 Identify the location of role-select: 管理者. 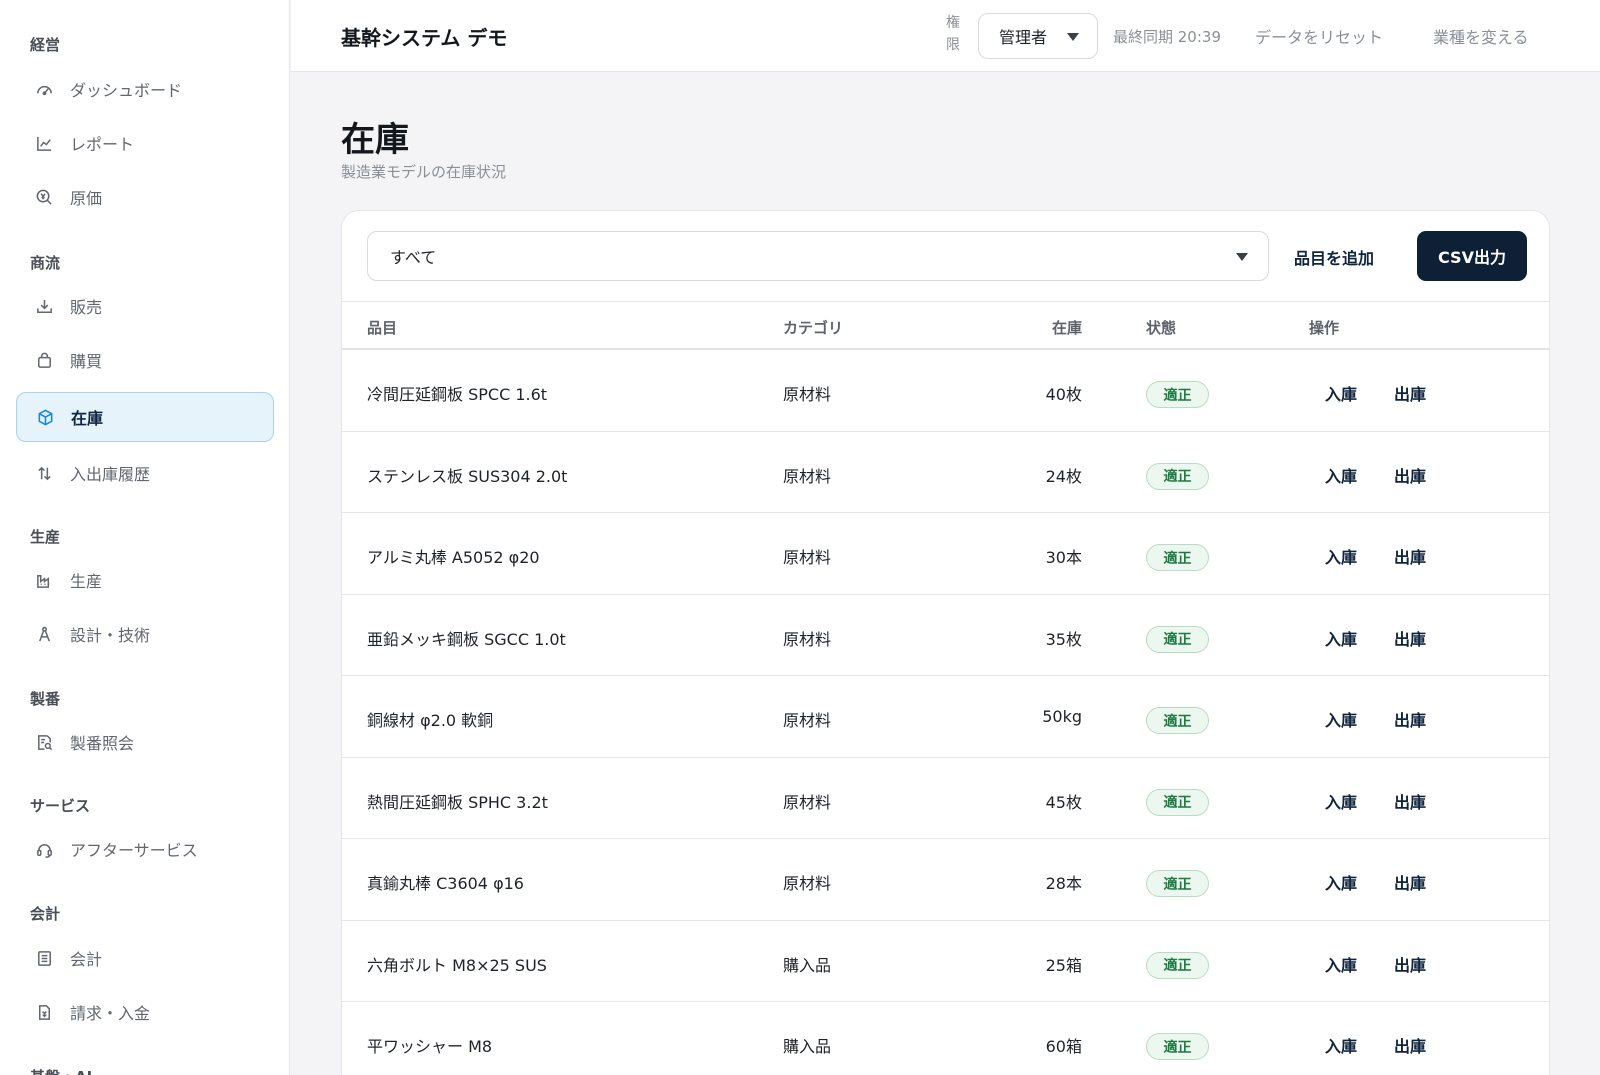
(1038, 36).